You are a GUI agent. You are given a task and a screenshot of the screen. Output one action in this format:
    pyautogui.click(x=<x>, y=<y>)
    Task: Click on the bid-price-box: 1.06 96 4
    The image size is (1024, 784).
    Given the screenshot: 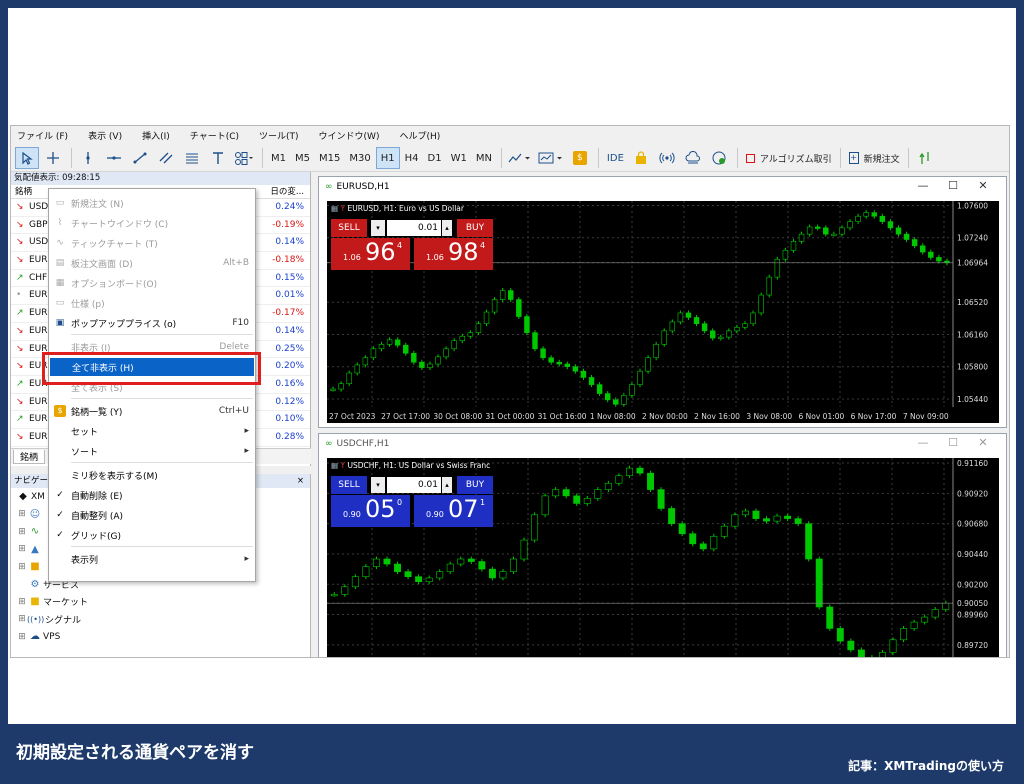 What is the action you would take?
    pyautogui.click(x=370, y=254)
    